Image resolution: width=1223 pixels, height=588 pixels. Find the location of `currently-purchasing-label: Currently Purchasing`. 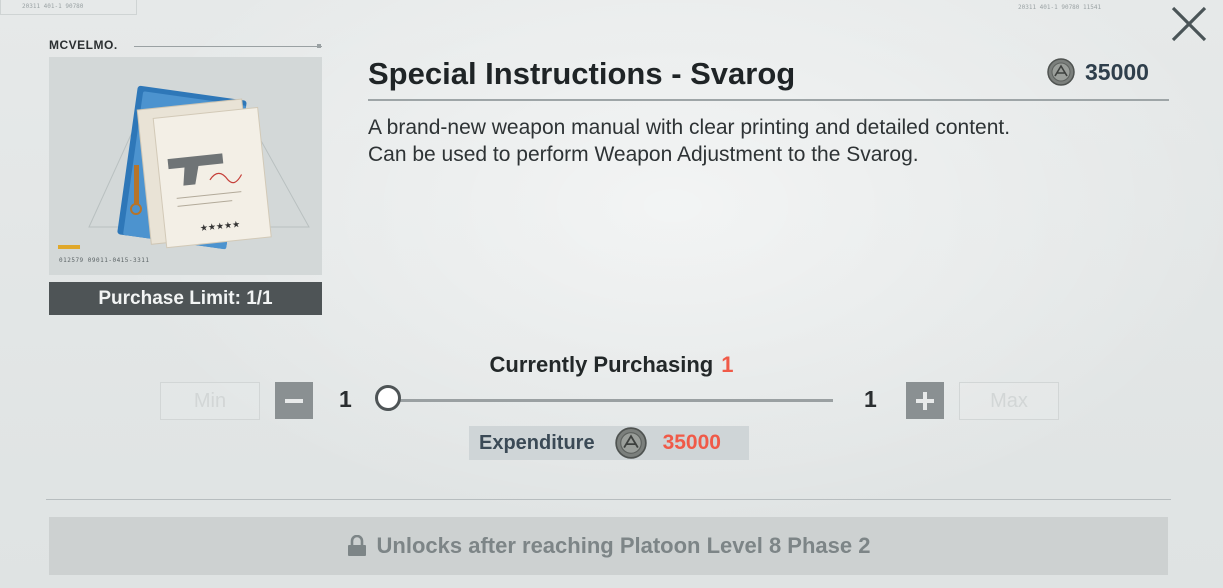

currently-purchasing-label: Currently Purchasing is located at coordinates (601, 364).